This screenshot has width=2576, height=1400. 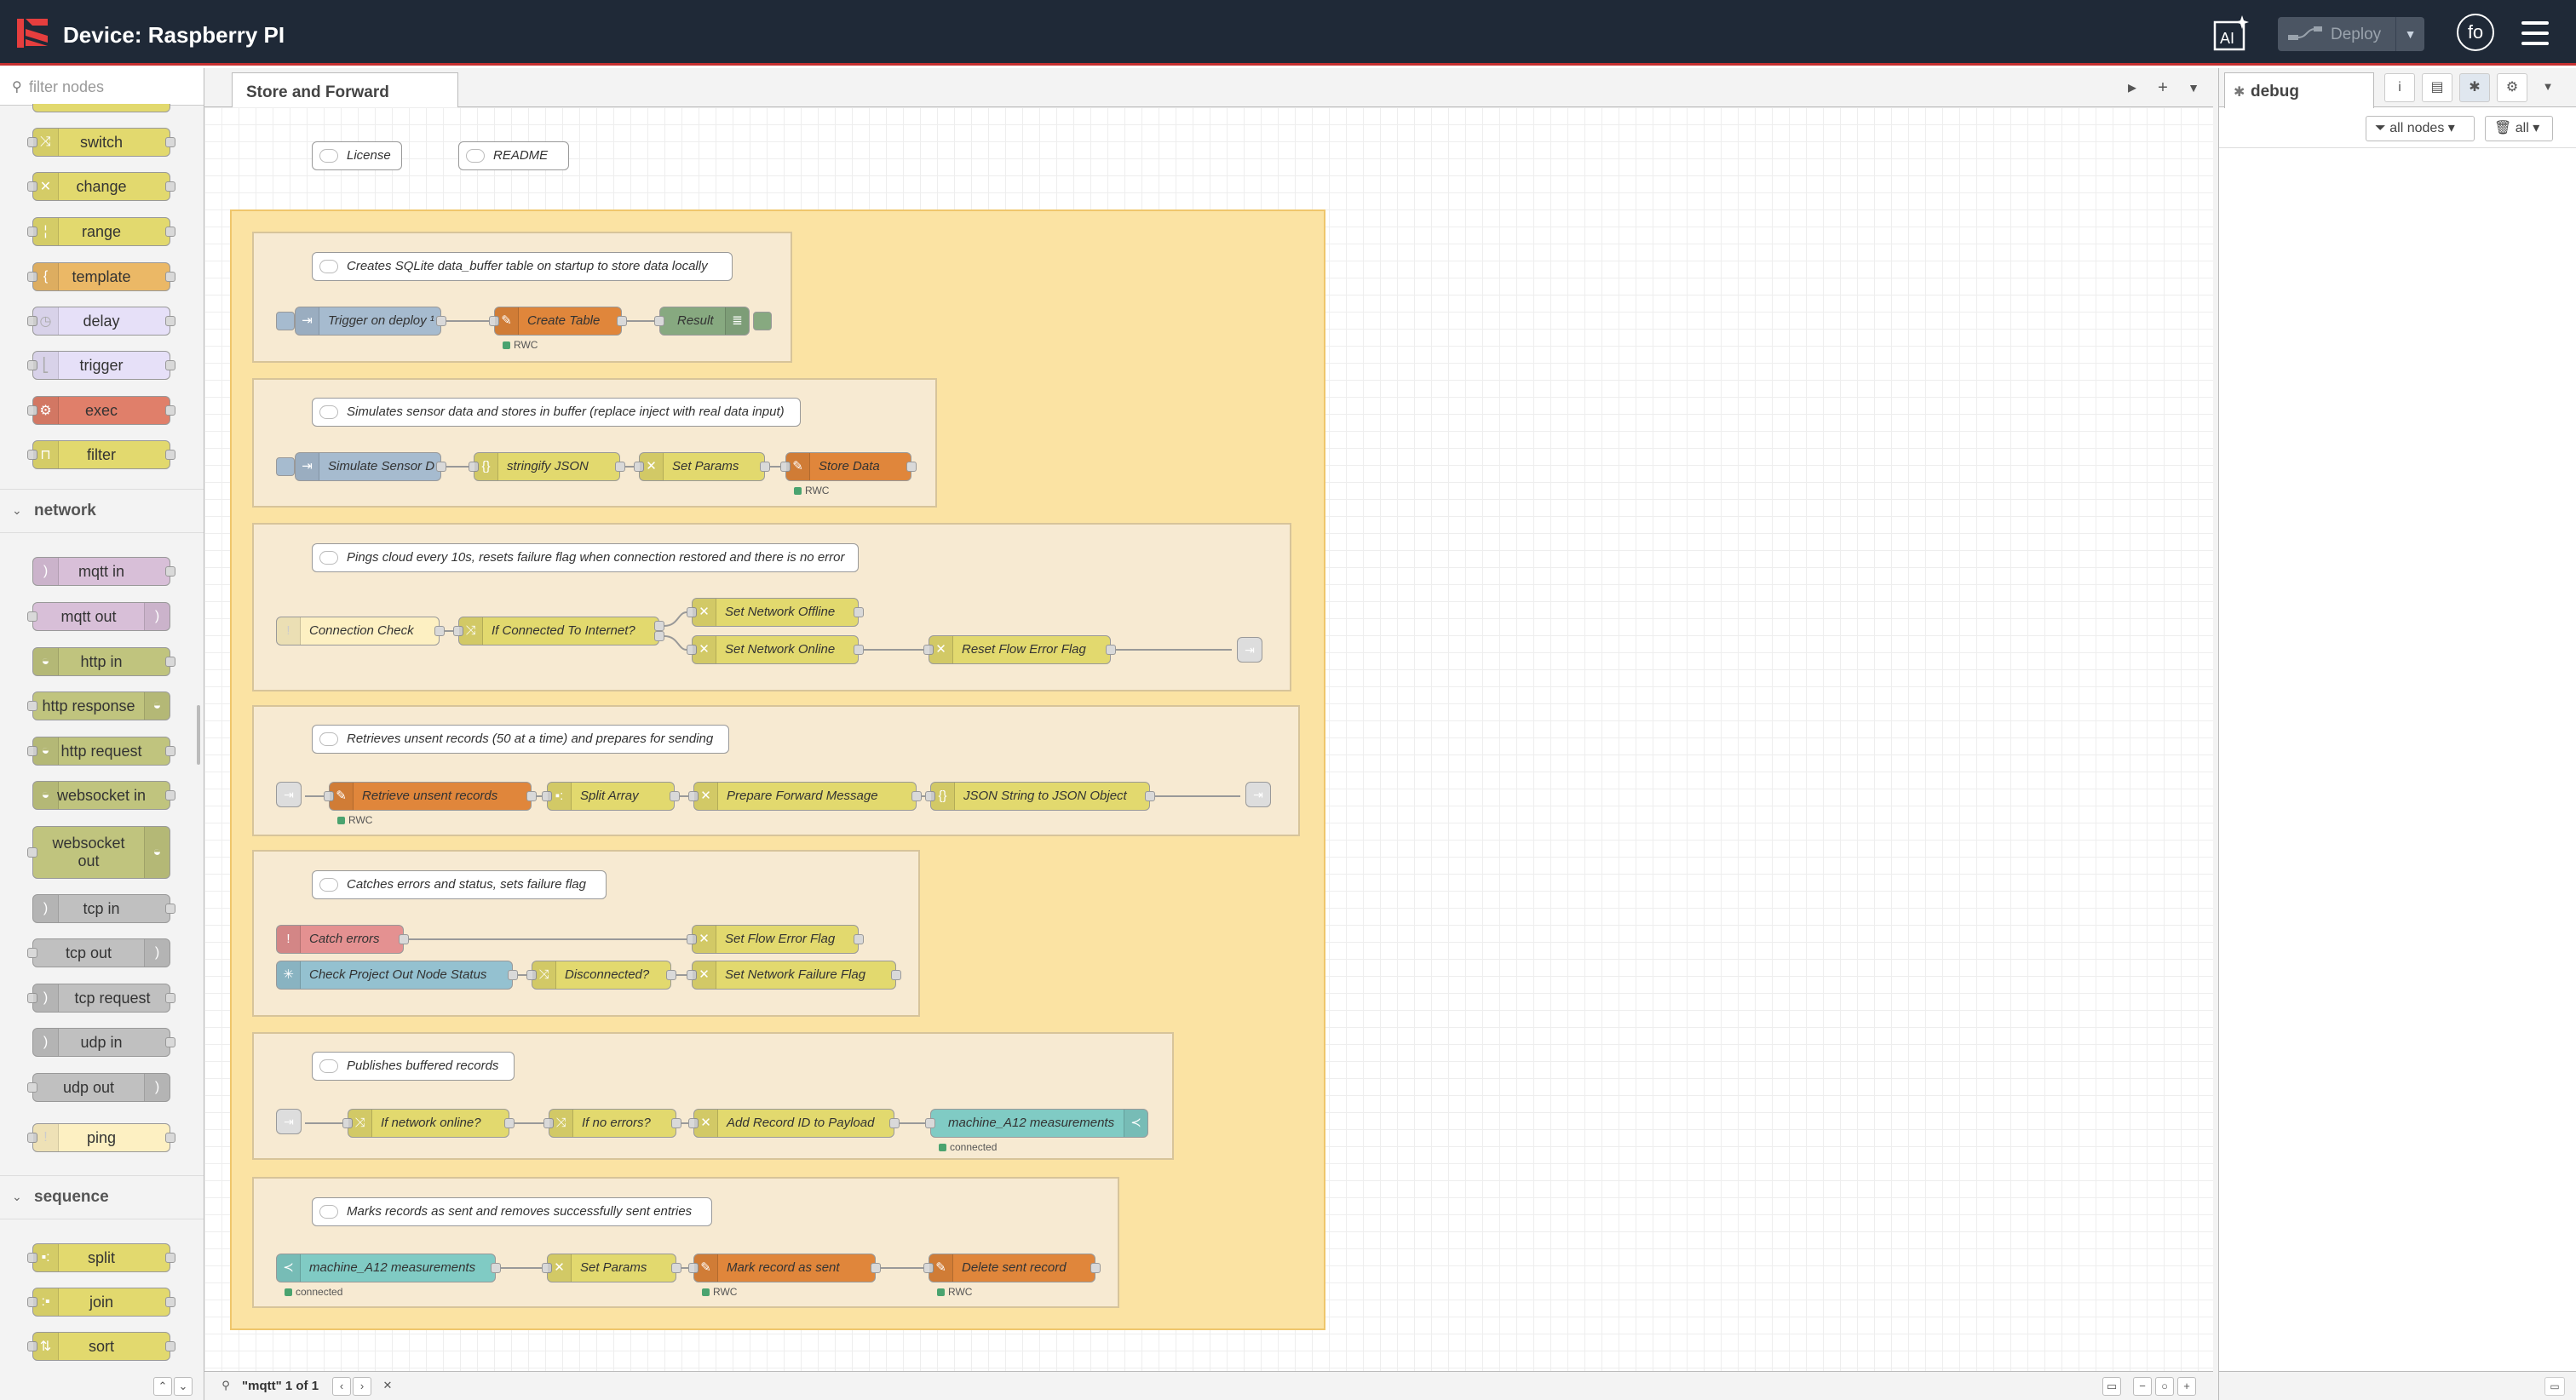 What do you see at coordinates (2475, 32) in the screenshot?
I see `user-avatar: fo` at bounding box center [2475, 32].